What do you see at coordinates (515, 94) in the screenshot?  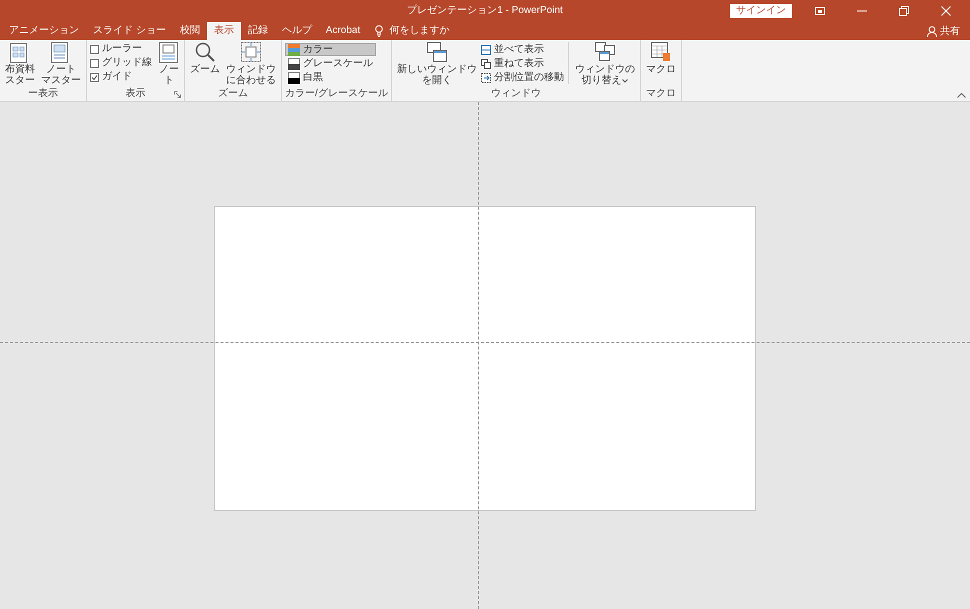 I see `group-label: ウィンドウ` at bounding box center [515, 94].